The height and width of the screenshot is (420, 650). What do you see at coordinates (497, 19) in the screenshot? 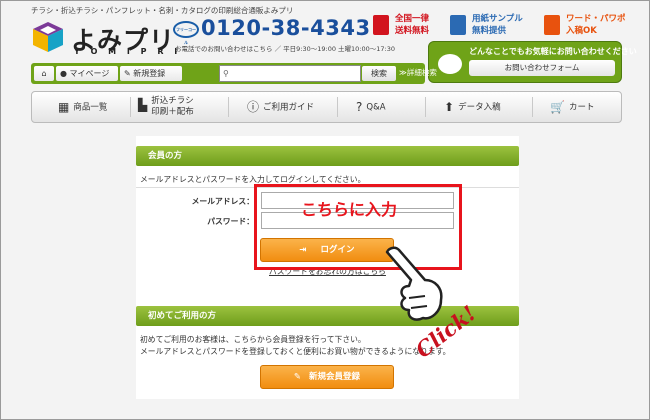
I see `promo-line: 用紙サンプル` at bounding box center [497, 19].